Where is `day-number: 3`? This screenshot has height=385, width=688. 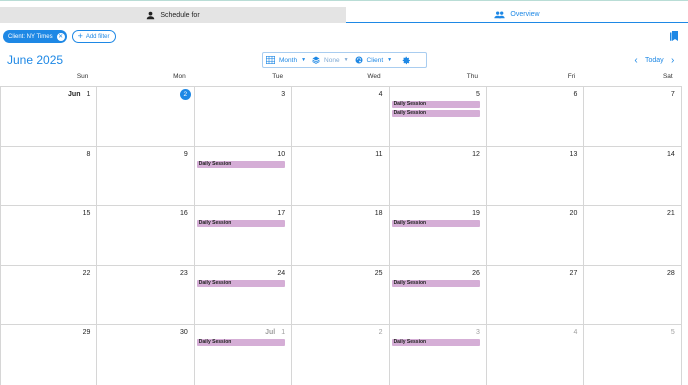 day-number: 3 is located at coordinates (478, 332).